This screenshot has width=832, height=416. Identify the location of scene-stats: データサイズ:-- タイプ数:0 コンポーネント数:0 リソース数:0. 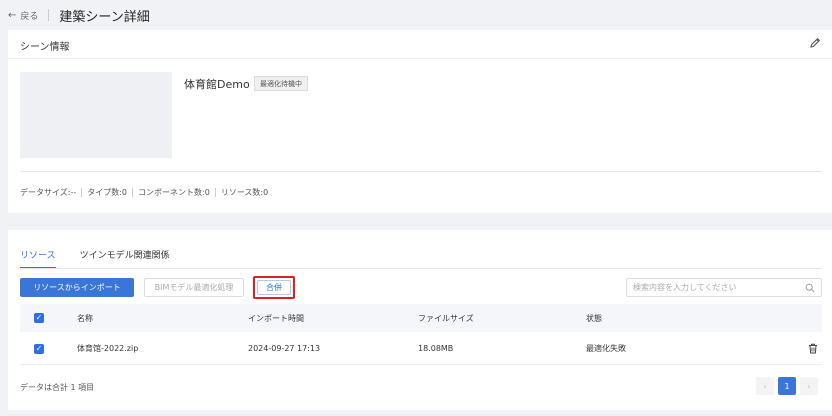
(144, 192).